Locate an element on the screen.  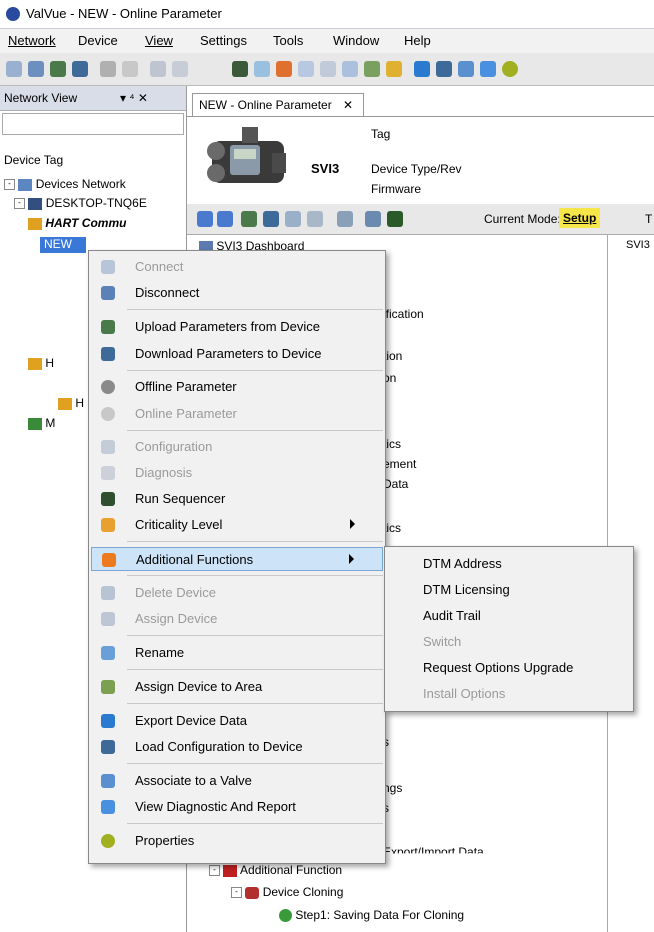
toolbar-diagnosis-icon is located at coordinates (180, 69).